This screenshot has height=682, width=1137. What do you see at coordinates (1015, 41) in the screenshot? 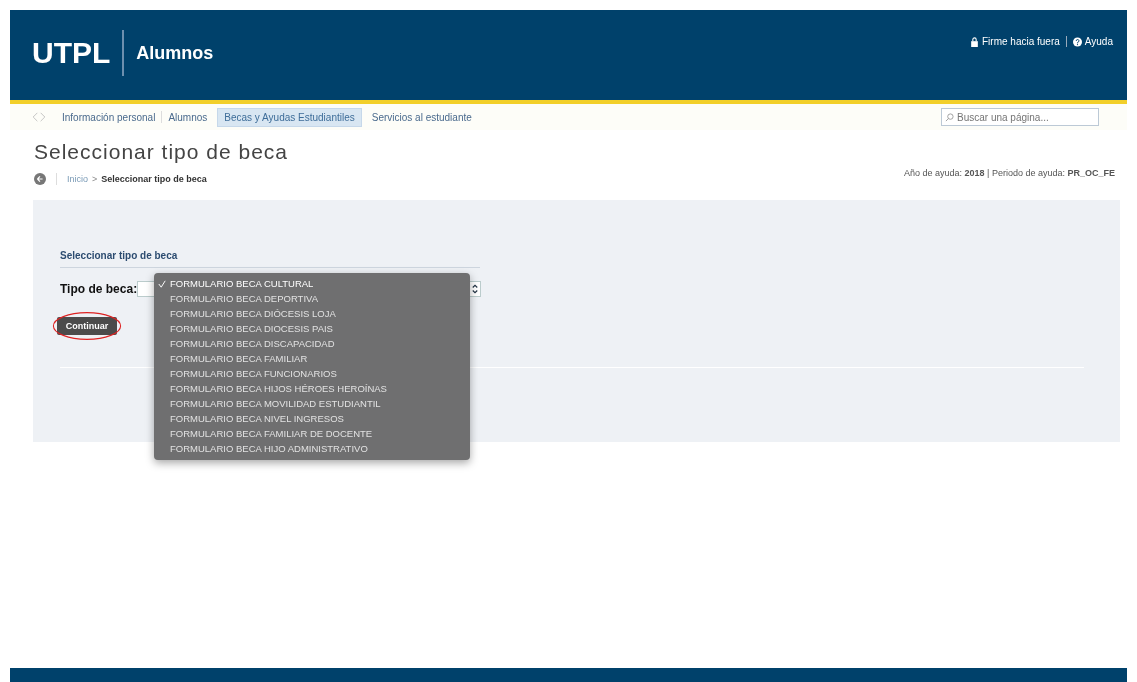
I see `logout-link: Firme hacia fuera` at bounding box center [1015, 41].